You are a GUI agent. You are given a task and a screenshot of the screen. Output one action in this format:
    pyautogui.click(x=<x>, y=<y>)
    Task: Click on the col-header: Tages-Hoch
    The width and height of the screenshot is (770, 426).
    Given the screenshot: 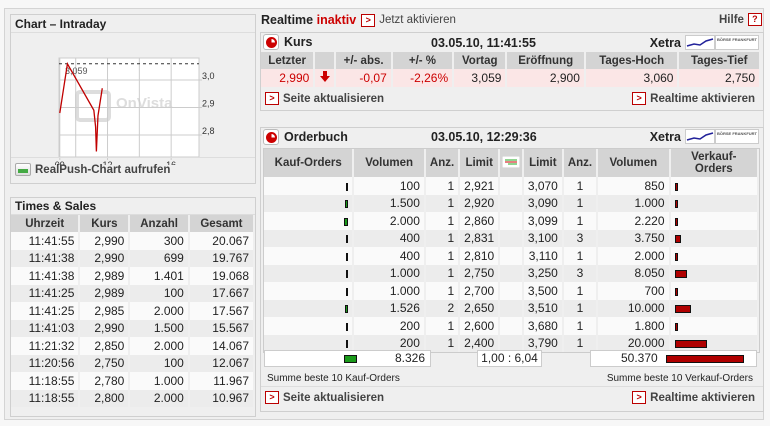 What is the action you would take?
    pyautogui.click(x=632, y=60)
    